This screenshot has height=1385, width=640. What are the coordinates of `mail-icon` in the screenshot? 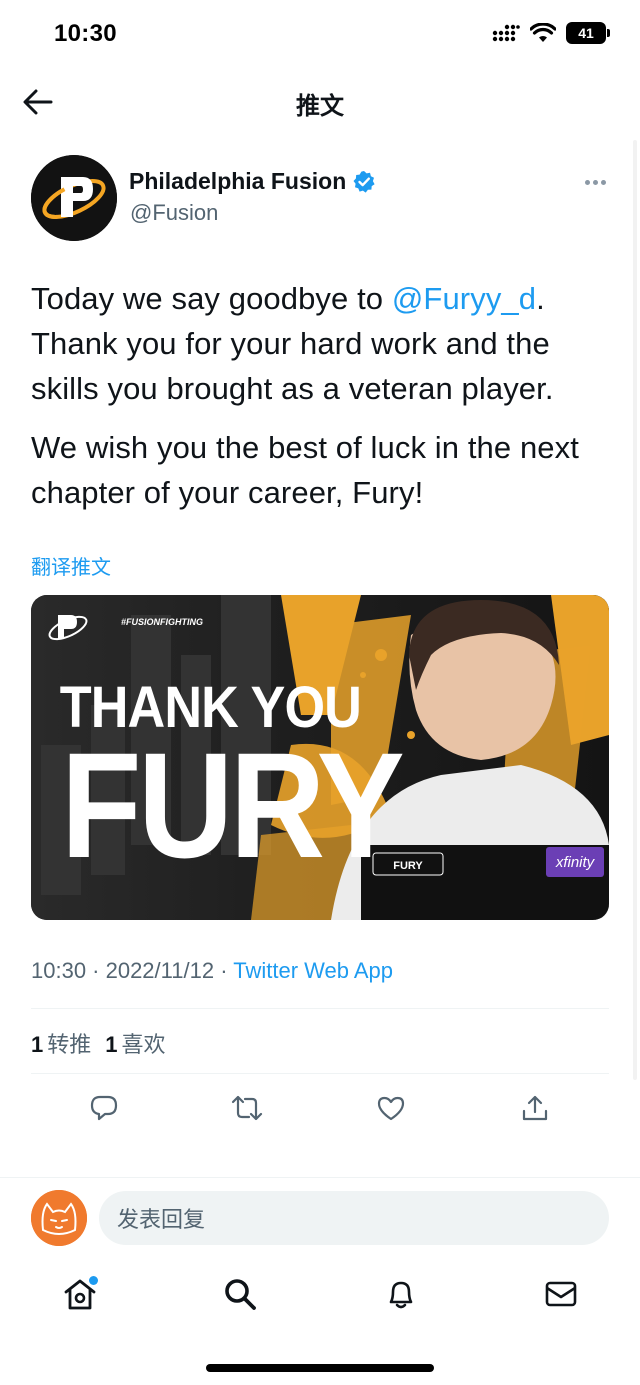 It's located at (561, 1294).